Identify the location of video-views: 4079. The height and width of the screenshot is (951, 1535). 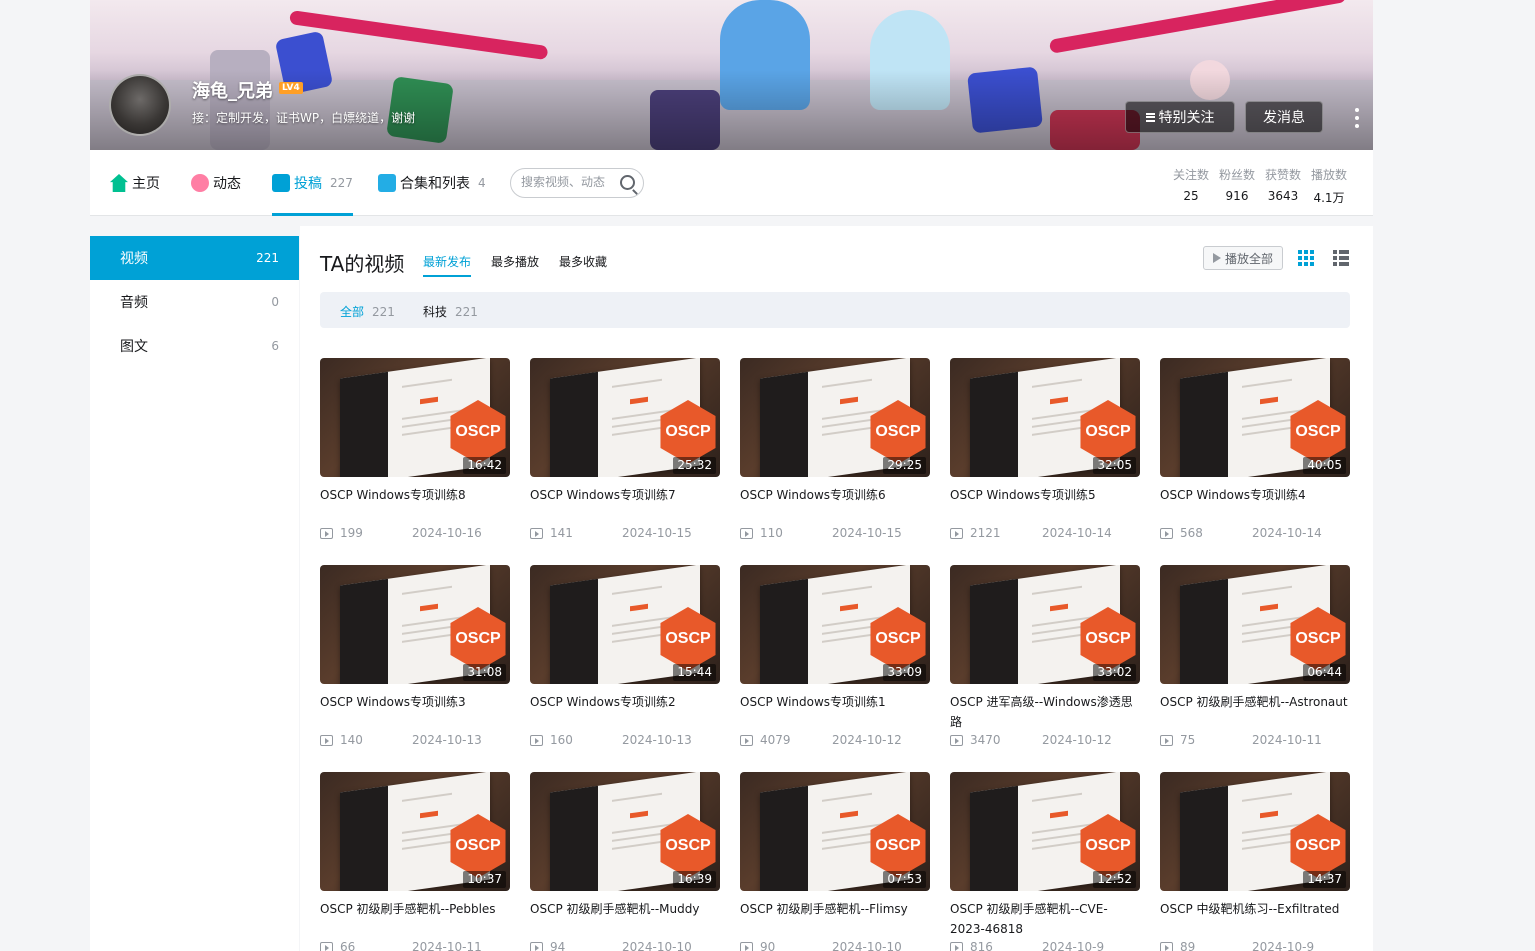
(775, 740).